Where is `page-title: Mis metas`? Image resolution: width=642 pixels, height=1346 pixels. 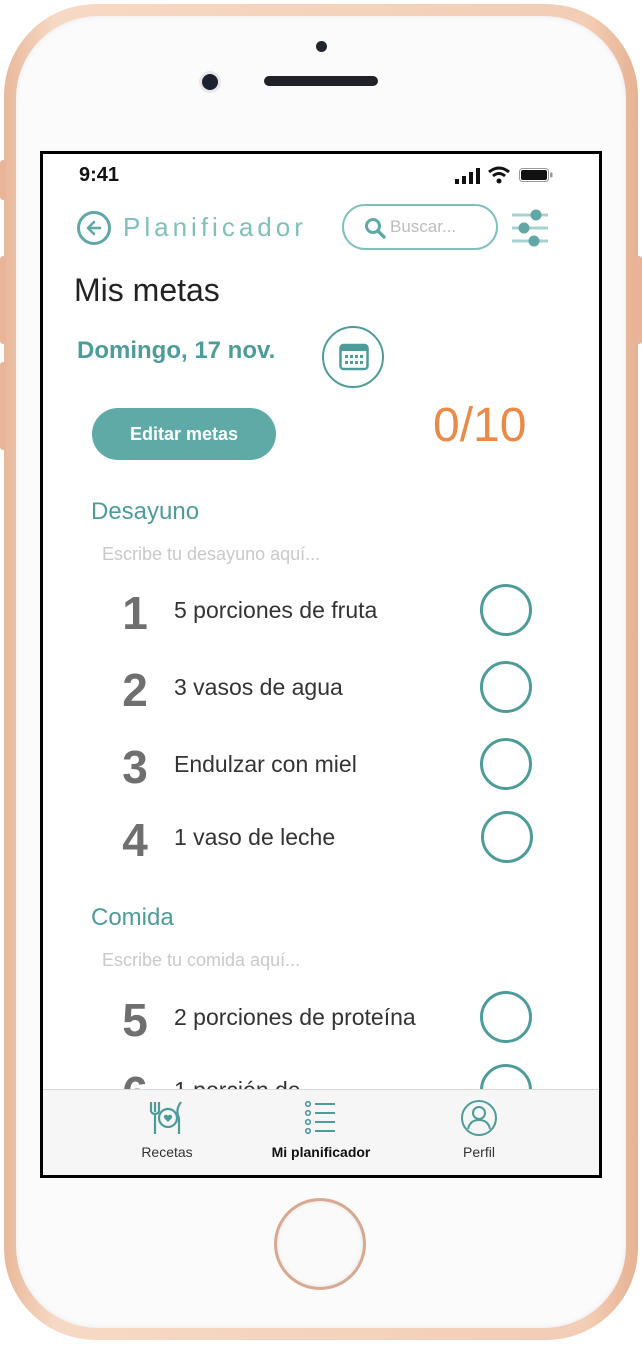 page-title: Mis metas is located at coordinates (147, 290).